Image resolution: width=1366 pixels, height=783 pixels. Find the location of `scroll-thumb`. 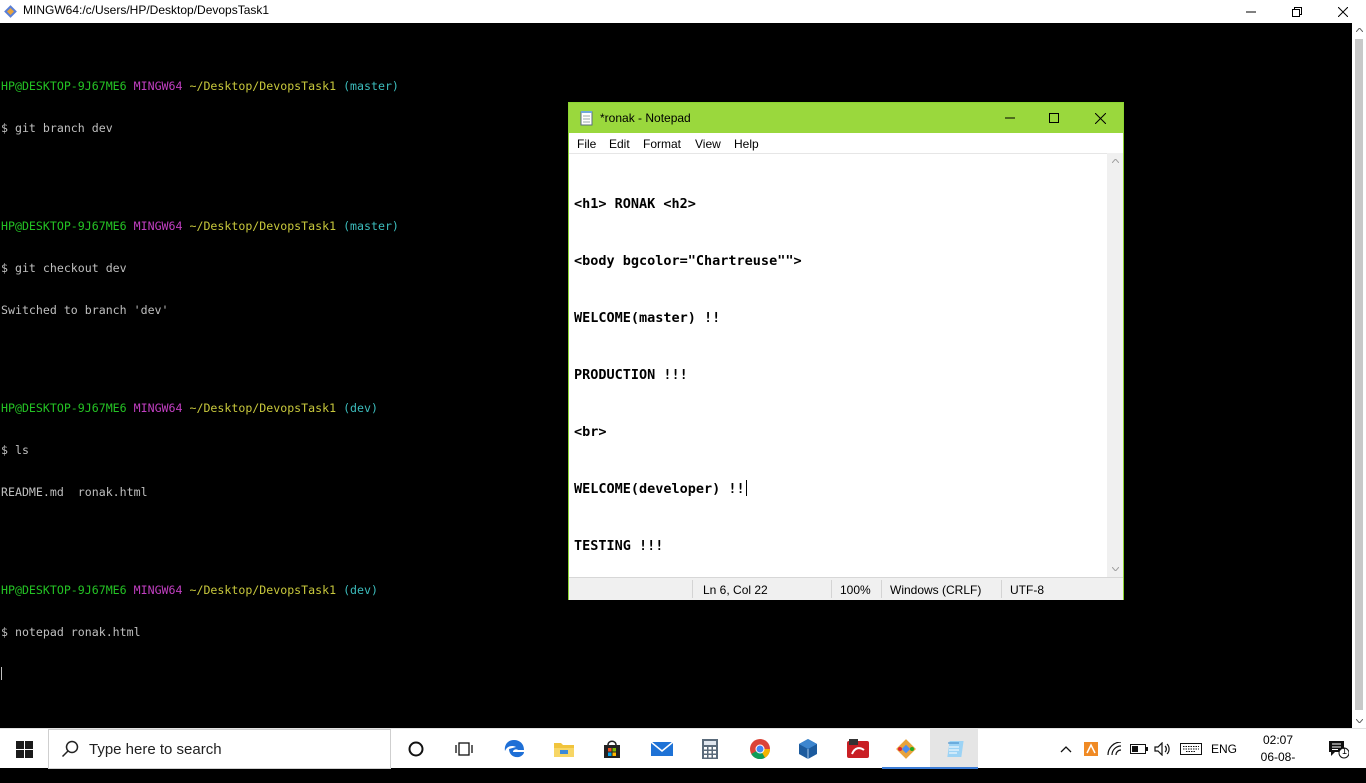

scroll-thumb is located at coordinates (1359, 374).